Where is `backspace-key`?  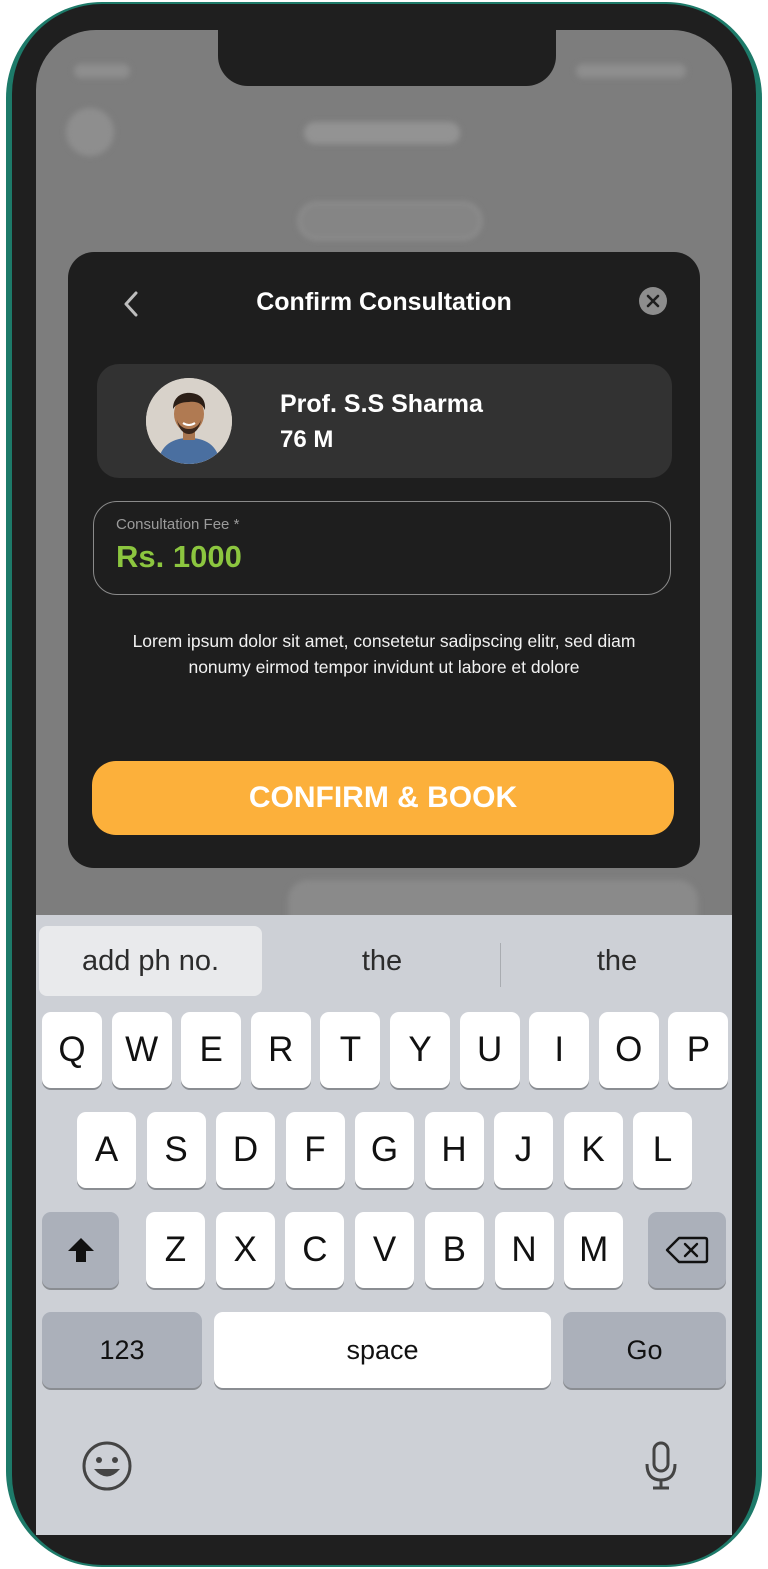
backspace-key is located at coordinates (687, 1250).